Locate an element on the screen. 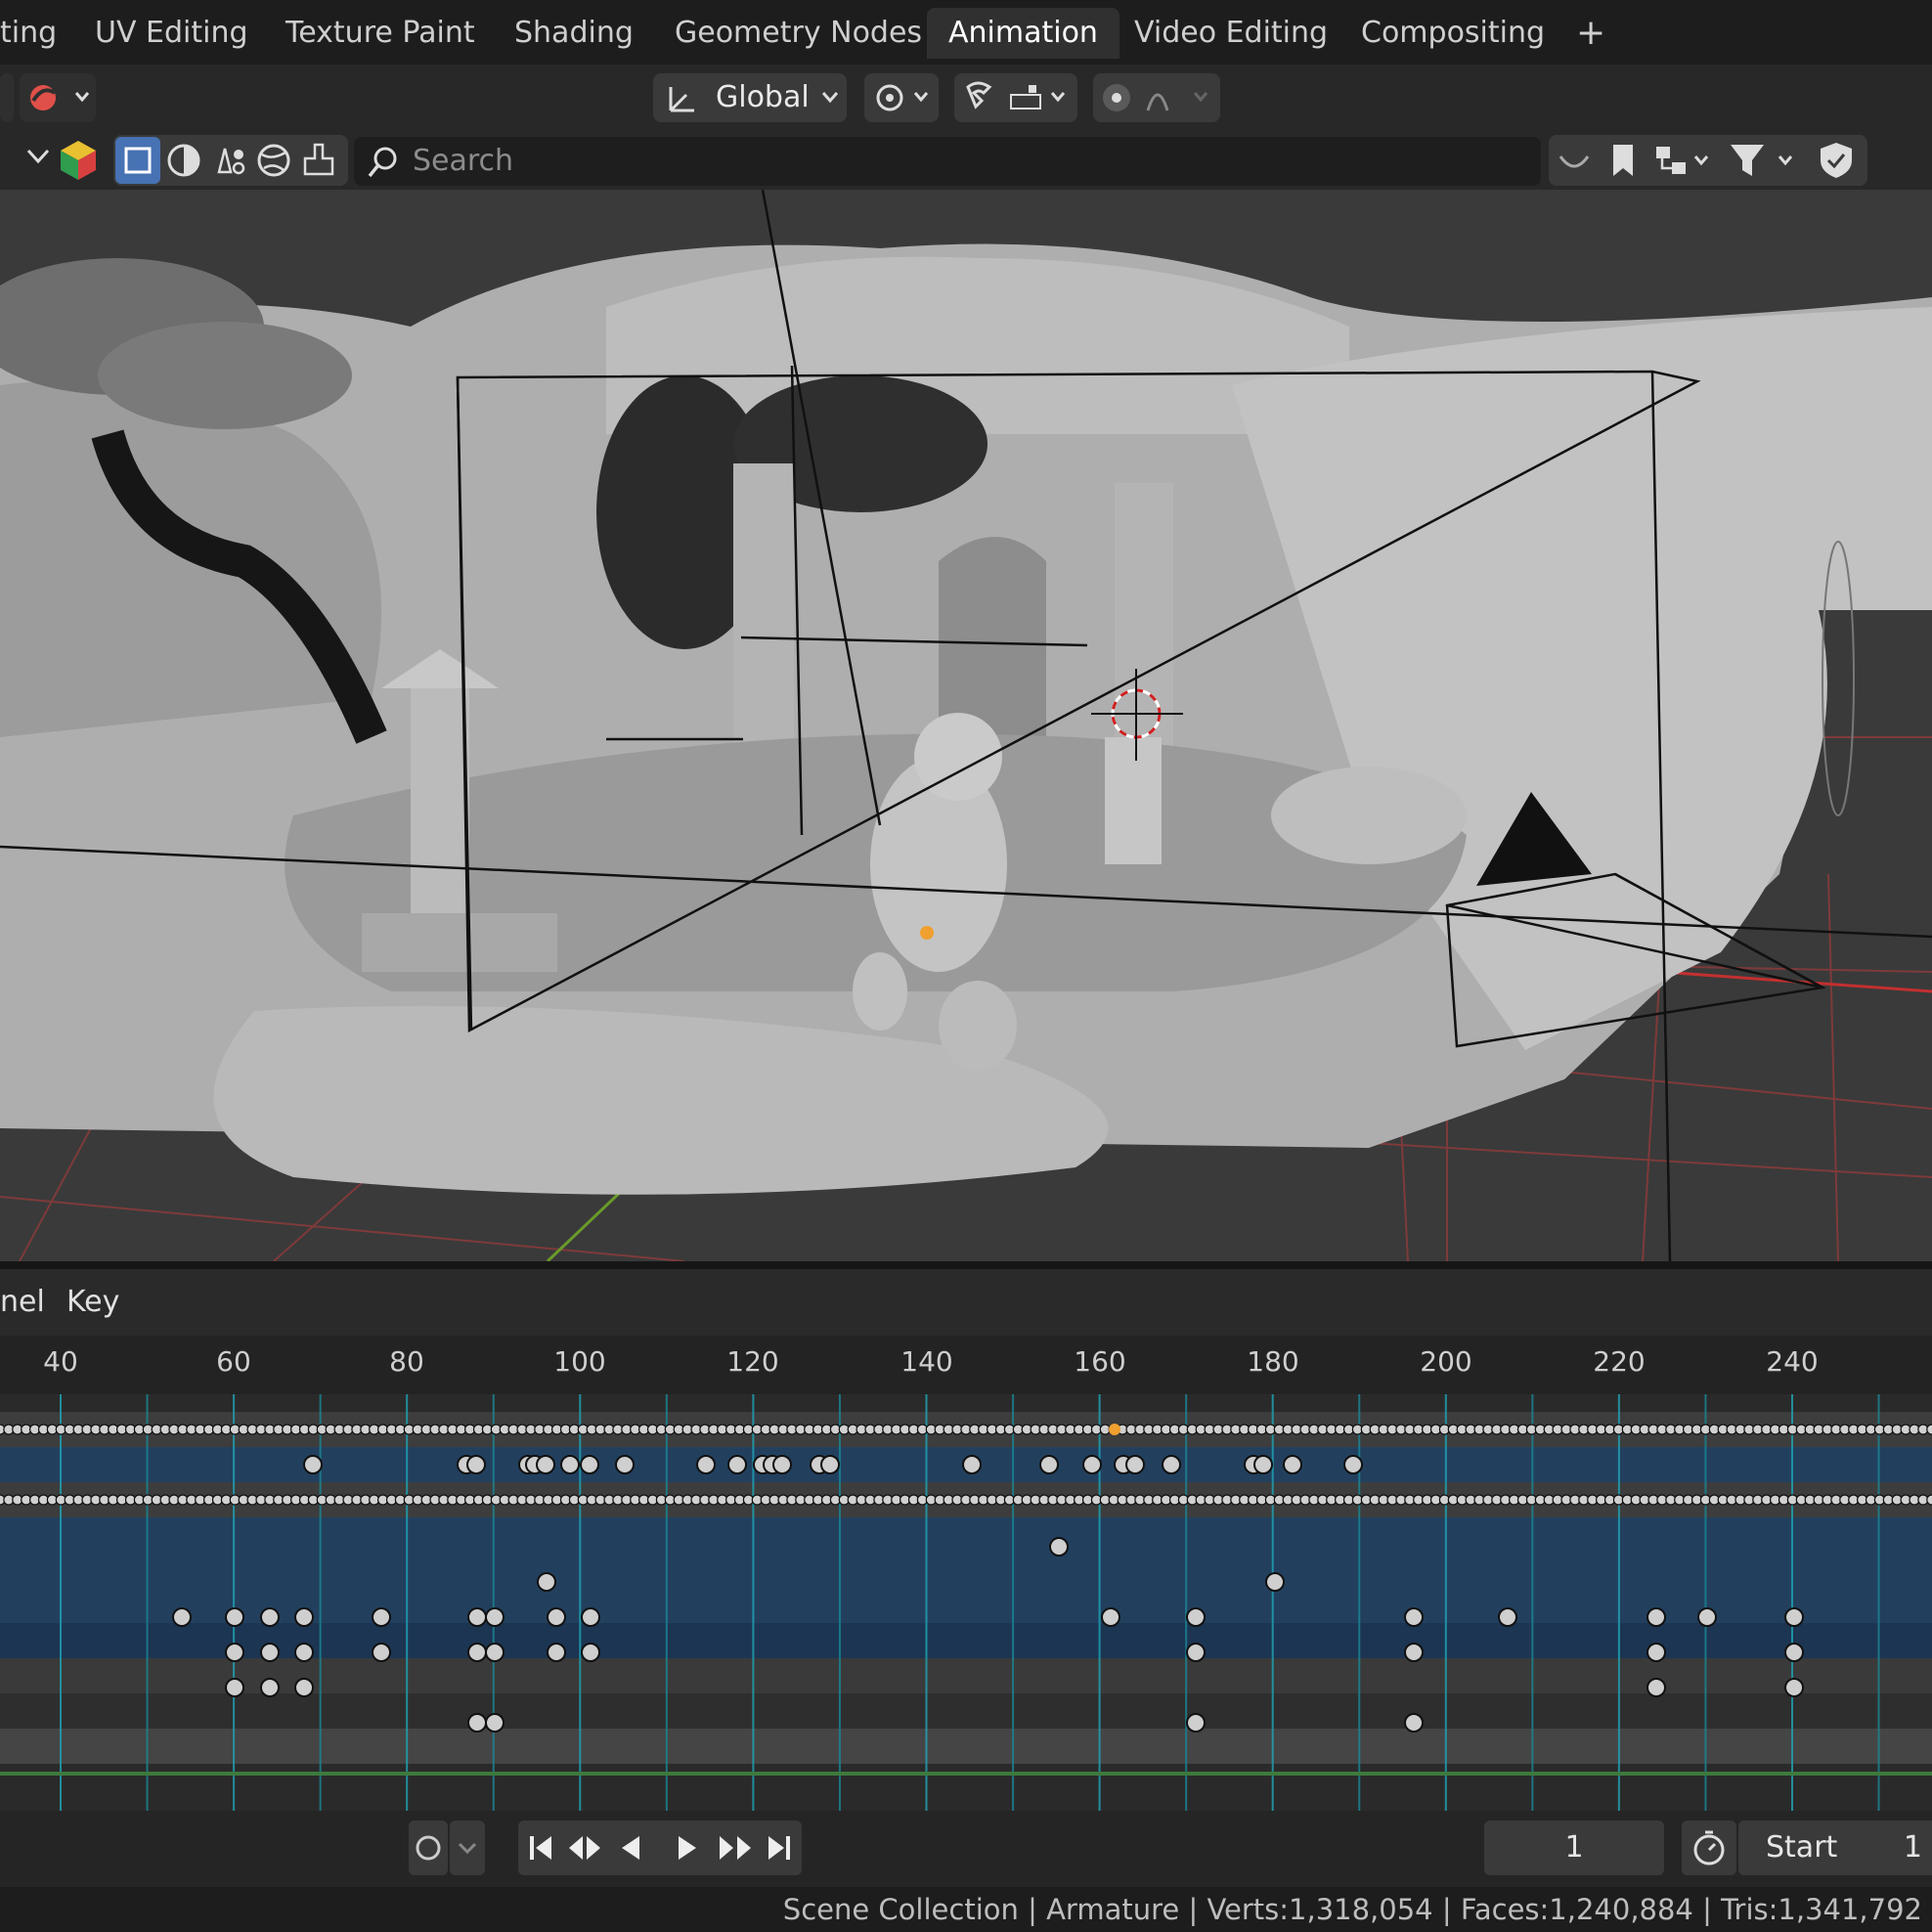  summary-keyframe is located at coordinates (1929, 1429).